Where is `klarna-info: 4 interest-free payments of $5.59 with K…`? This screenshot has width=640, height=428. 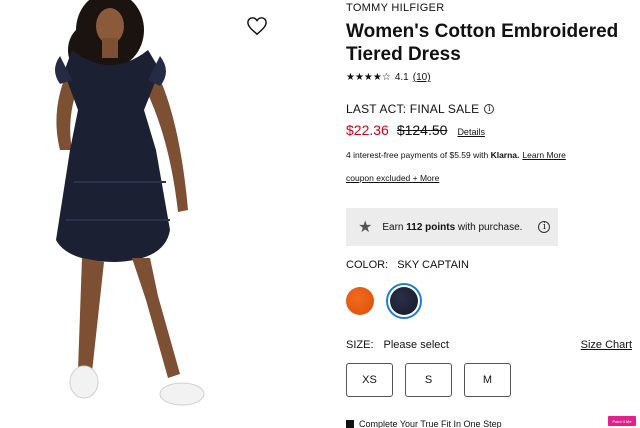
klarna-info: 4 interest-free payments of $5.59 with K… is located at coordinates (456, 155).